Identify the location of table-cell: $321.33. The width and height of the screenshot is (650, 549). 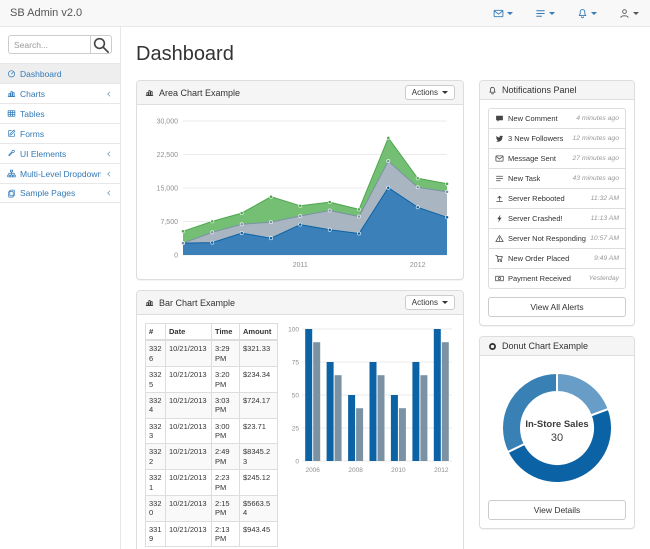
(258, 353).